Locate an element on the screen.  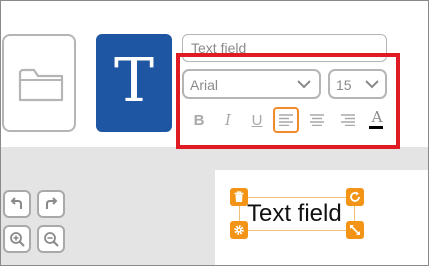
resize-icon is located at coordinates (355, 230).